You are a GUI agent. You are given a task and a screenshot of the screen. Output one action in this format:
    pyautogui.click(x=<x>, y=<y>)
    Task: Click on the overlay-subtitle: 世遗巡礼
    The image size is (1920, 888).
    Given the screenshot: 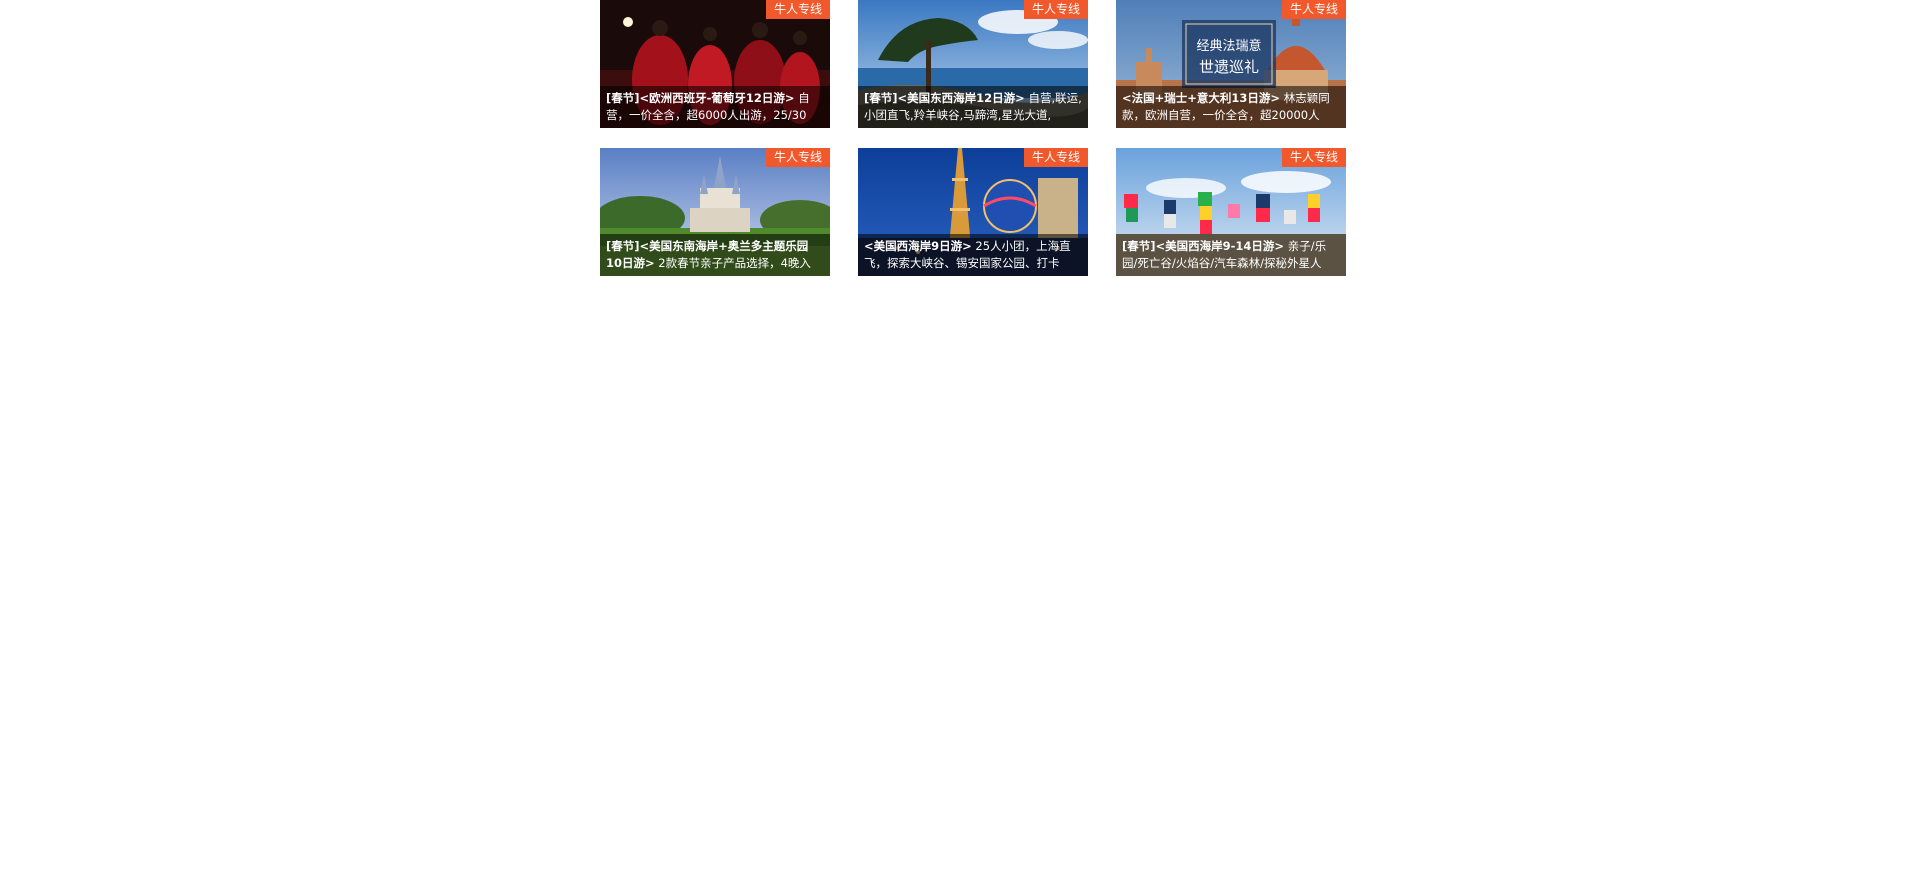 What is the action you would take?
    pyautogui.click(x=1229, y=67)
    